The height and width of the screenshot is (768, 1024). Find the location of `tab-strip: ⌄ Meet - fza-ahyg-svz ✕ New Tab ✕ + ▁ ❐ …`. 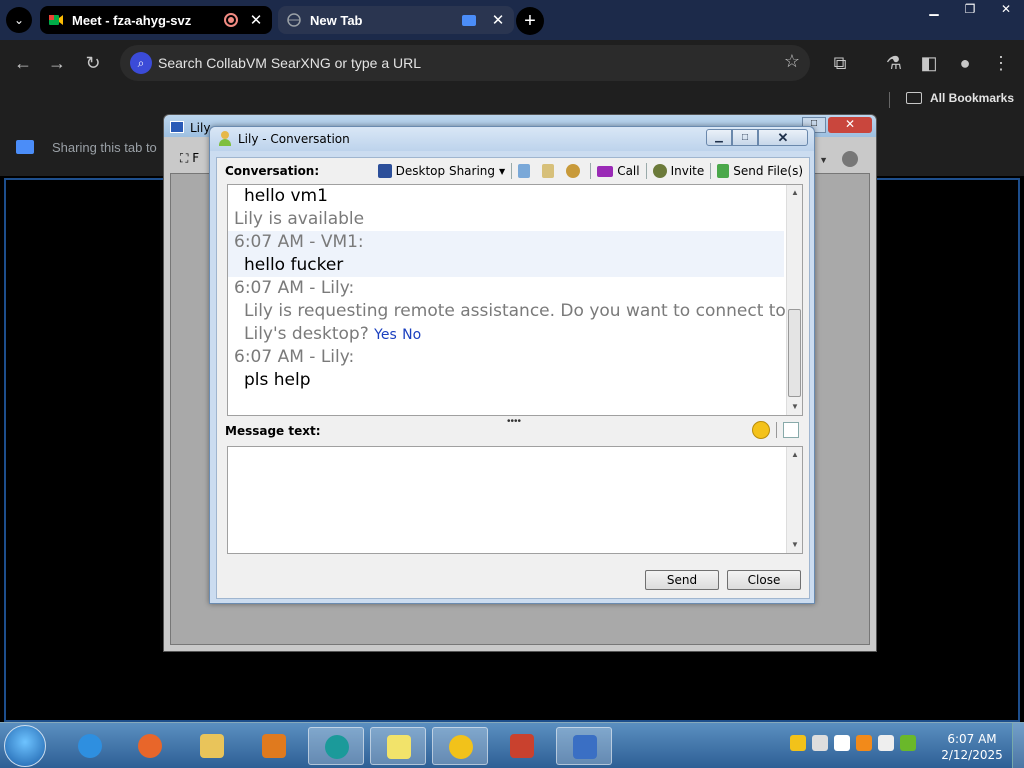

tab-strip: ⌄ Meet - fza-ahyg-svz ✕ New Tab ✕ + ▁ ❐ … is located at coordinates (512, 20).